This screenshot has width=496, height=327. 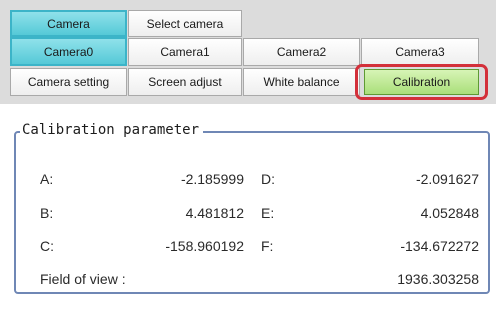 I want to click on calibration-highlight-outline, so click(x=421, y=82).